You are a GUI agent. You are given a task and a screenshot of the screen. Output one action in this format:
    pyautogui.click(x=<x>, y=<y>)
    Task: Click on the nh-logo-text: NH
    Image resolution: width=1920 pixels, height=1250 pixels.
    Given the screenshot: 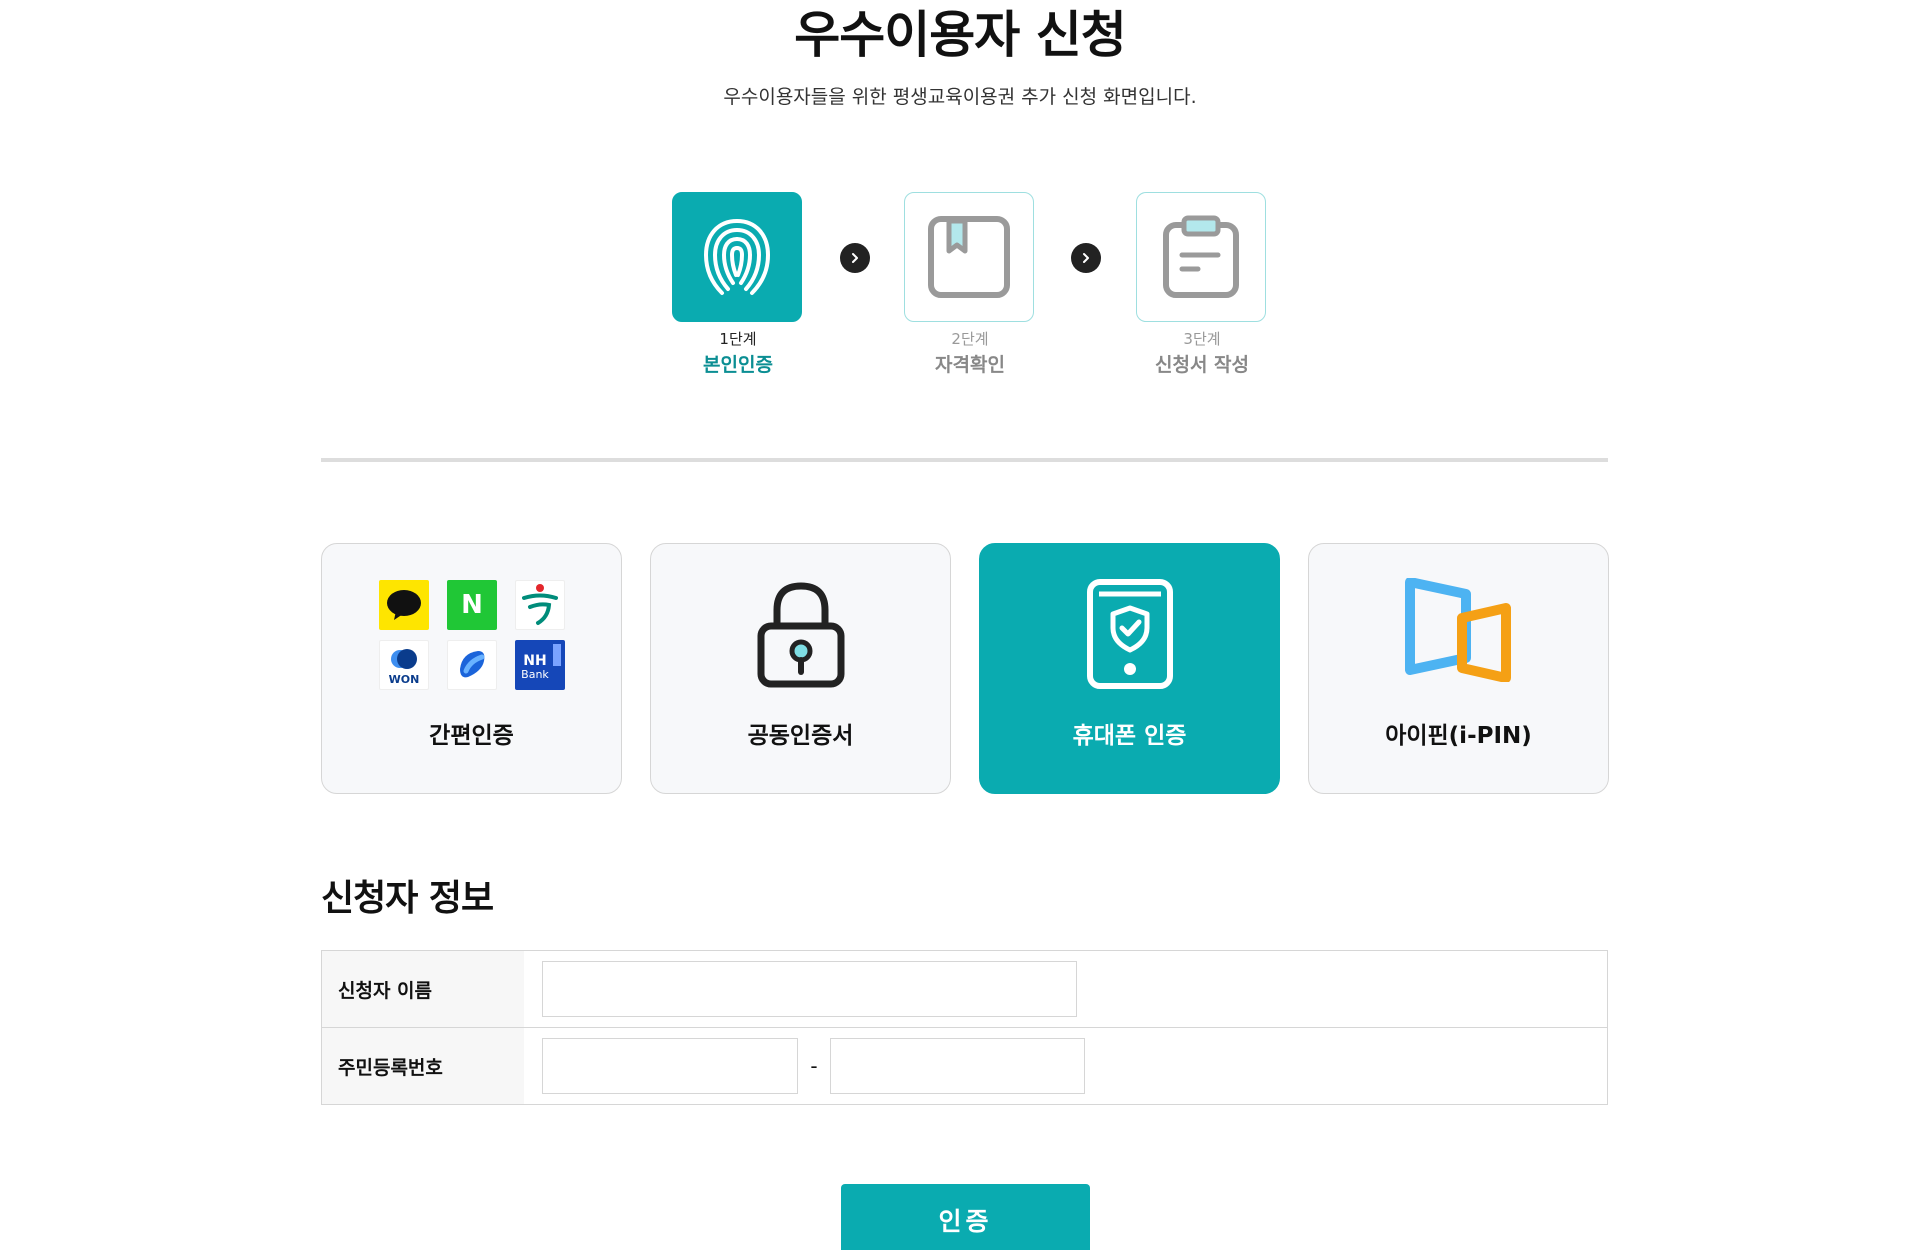 What is the action you would take?
    pyautogui.click(x=534, y=661)
    